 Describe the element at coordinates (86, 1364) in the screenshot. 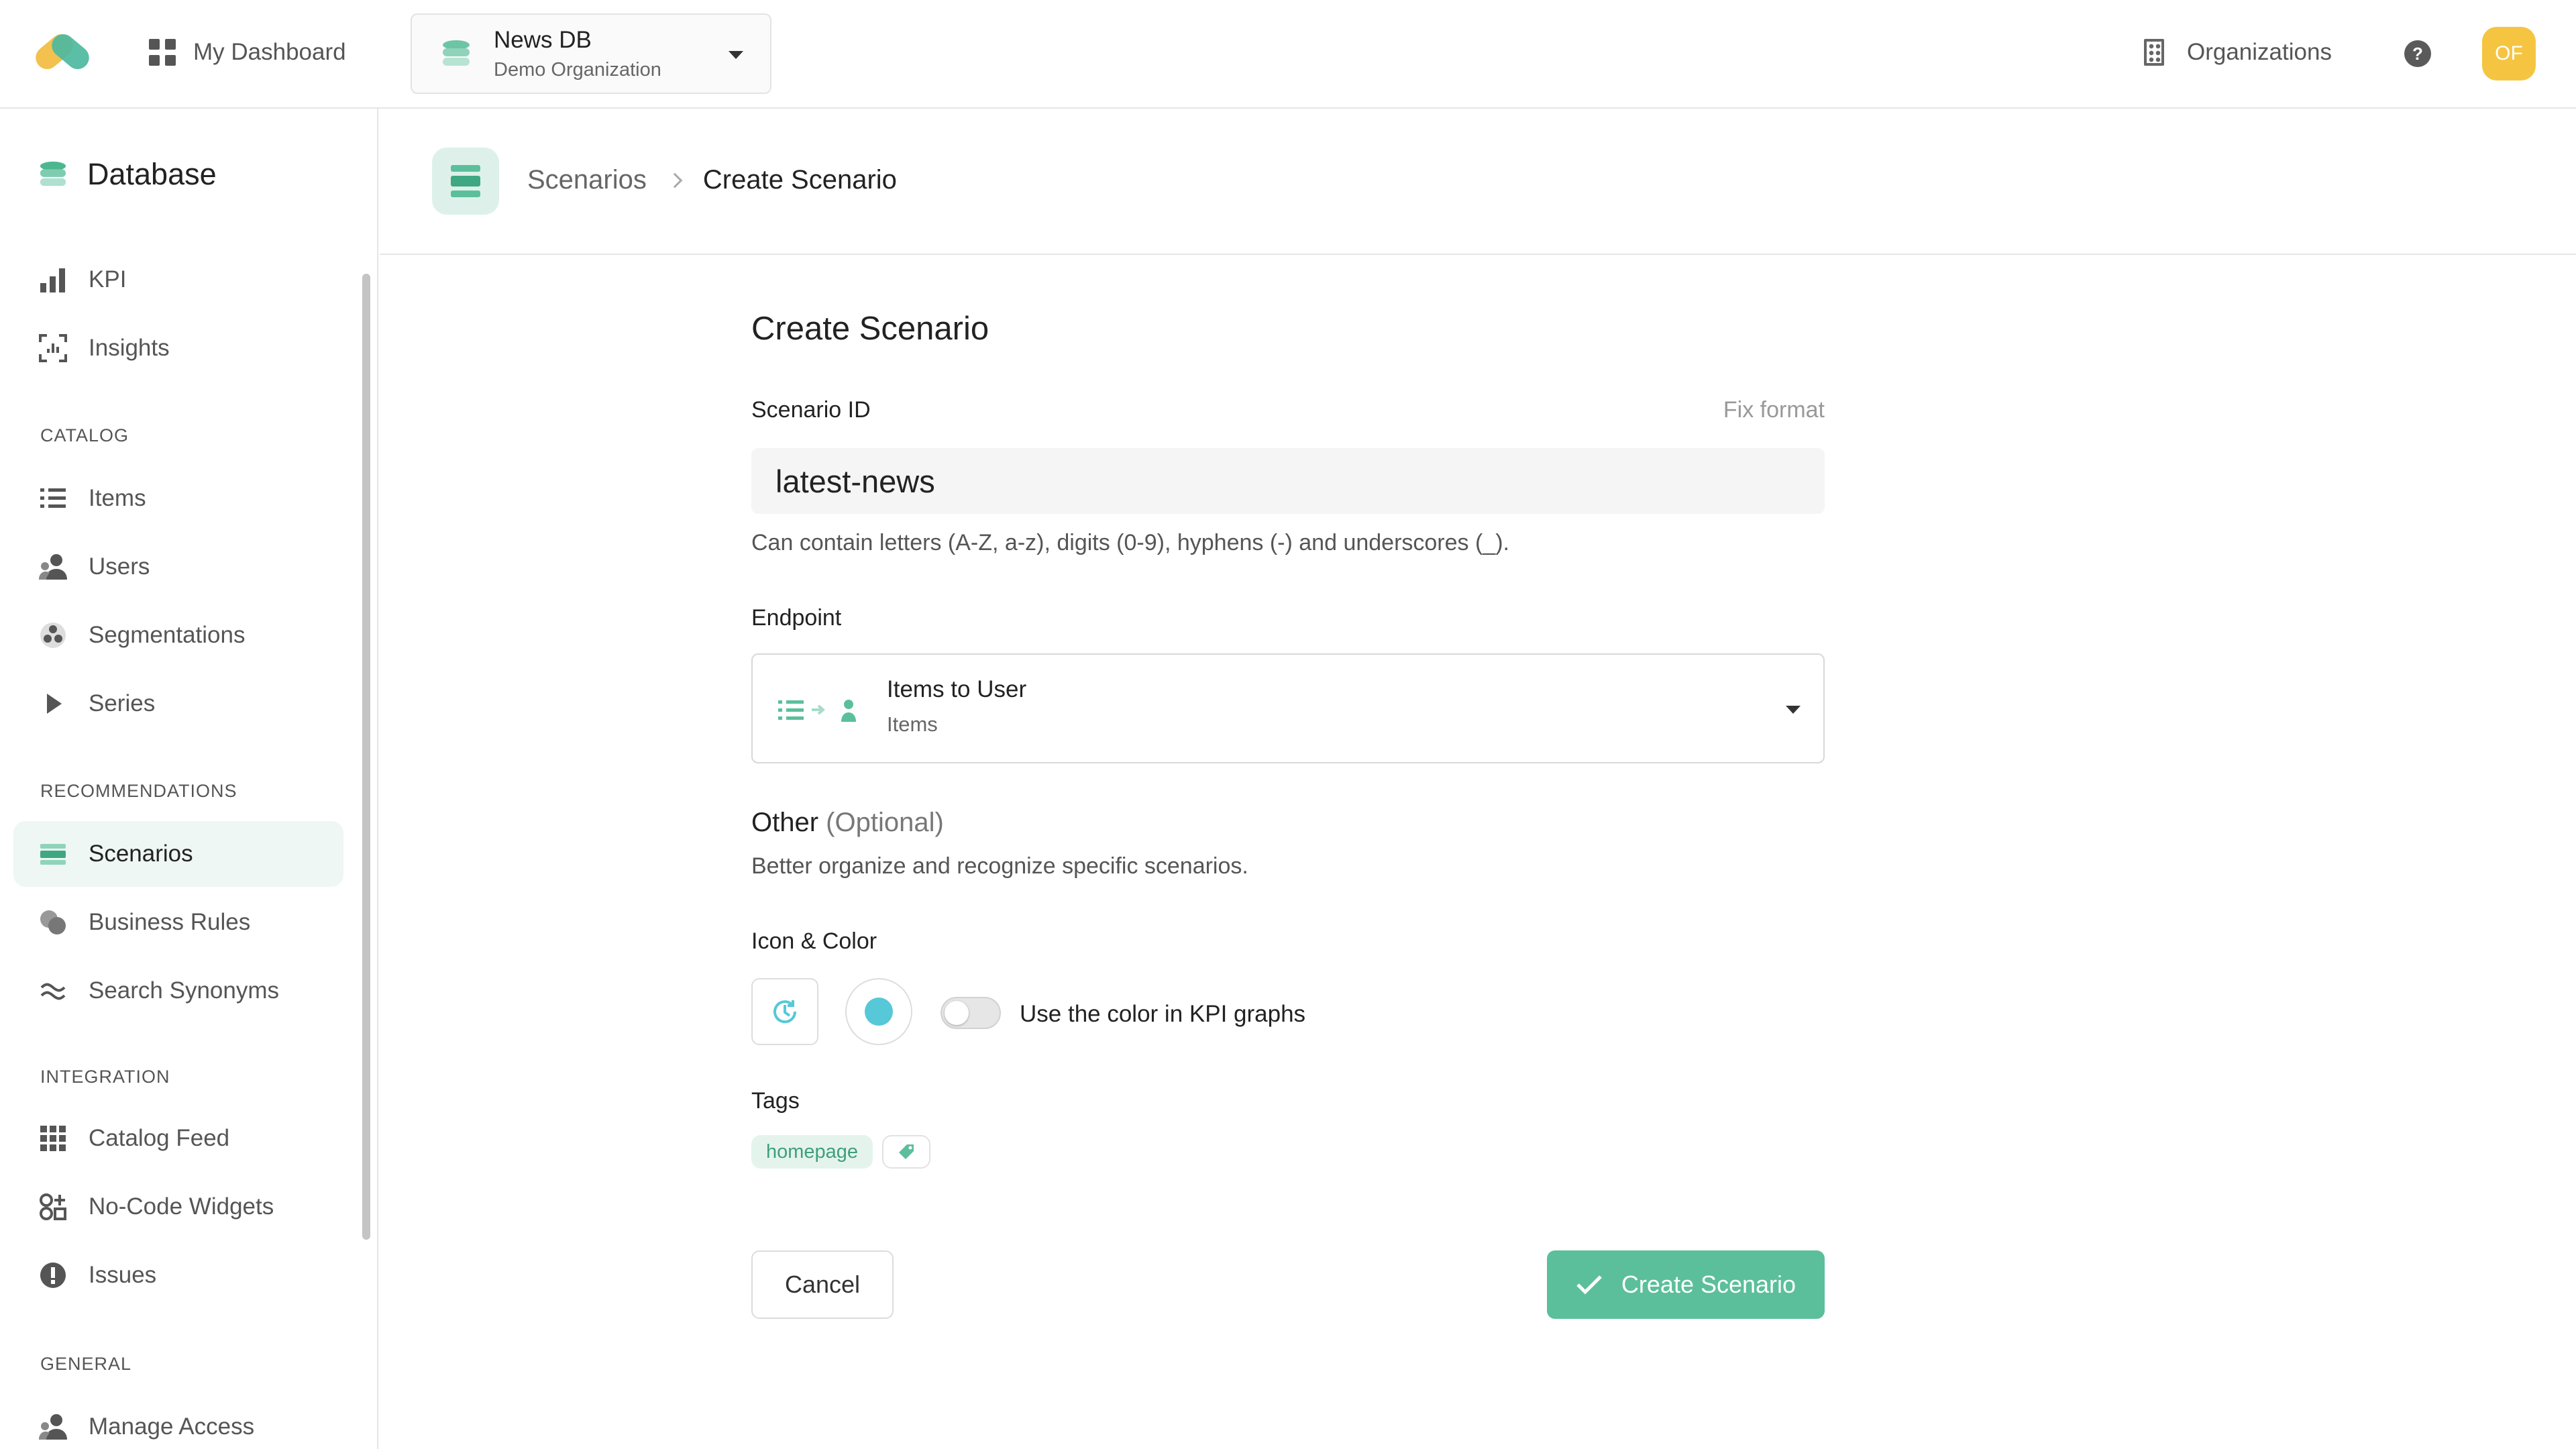

I see `section-general: GENERAL` at that location.